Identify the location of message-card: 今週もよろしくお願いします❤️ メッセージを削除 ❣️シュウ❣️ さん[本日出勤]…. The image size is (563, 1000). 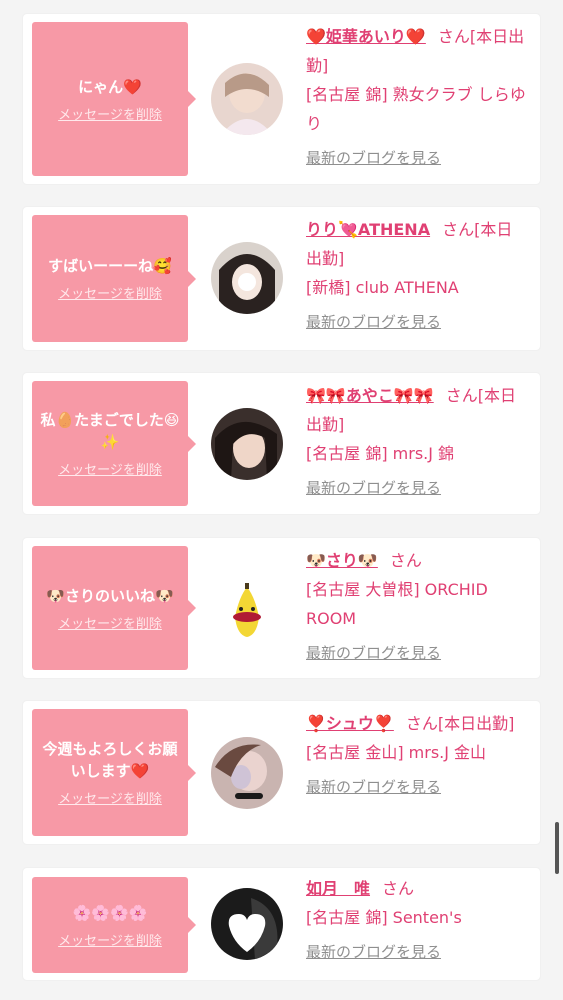
(281, 772).